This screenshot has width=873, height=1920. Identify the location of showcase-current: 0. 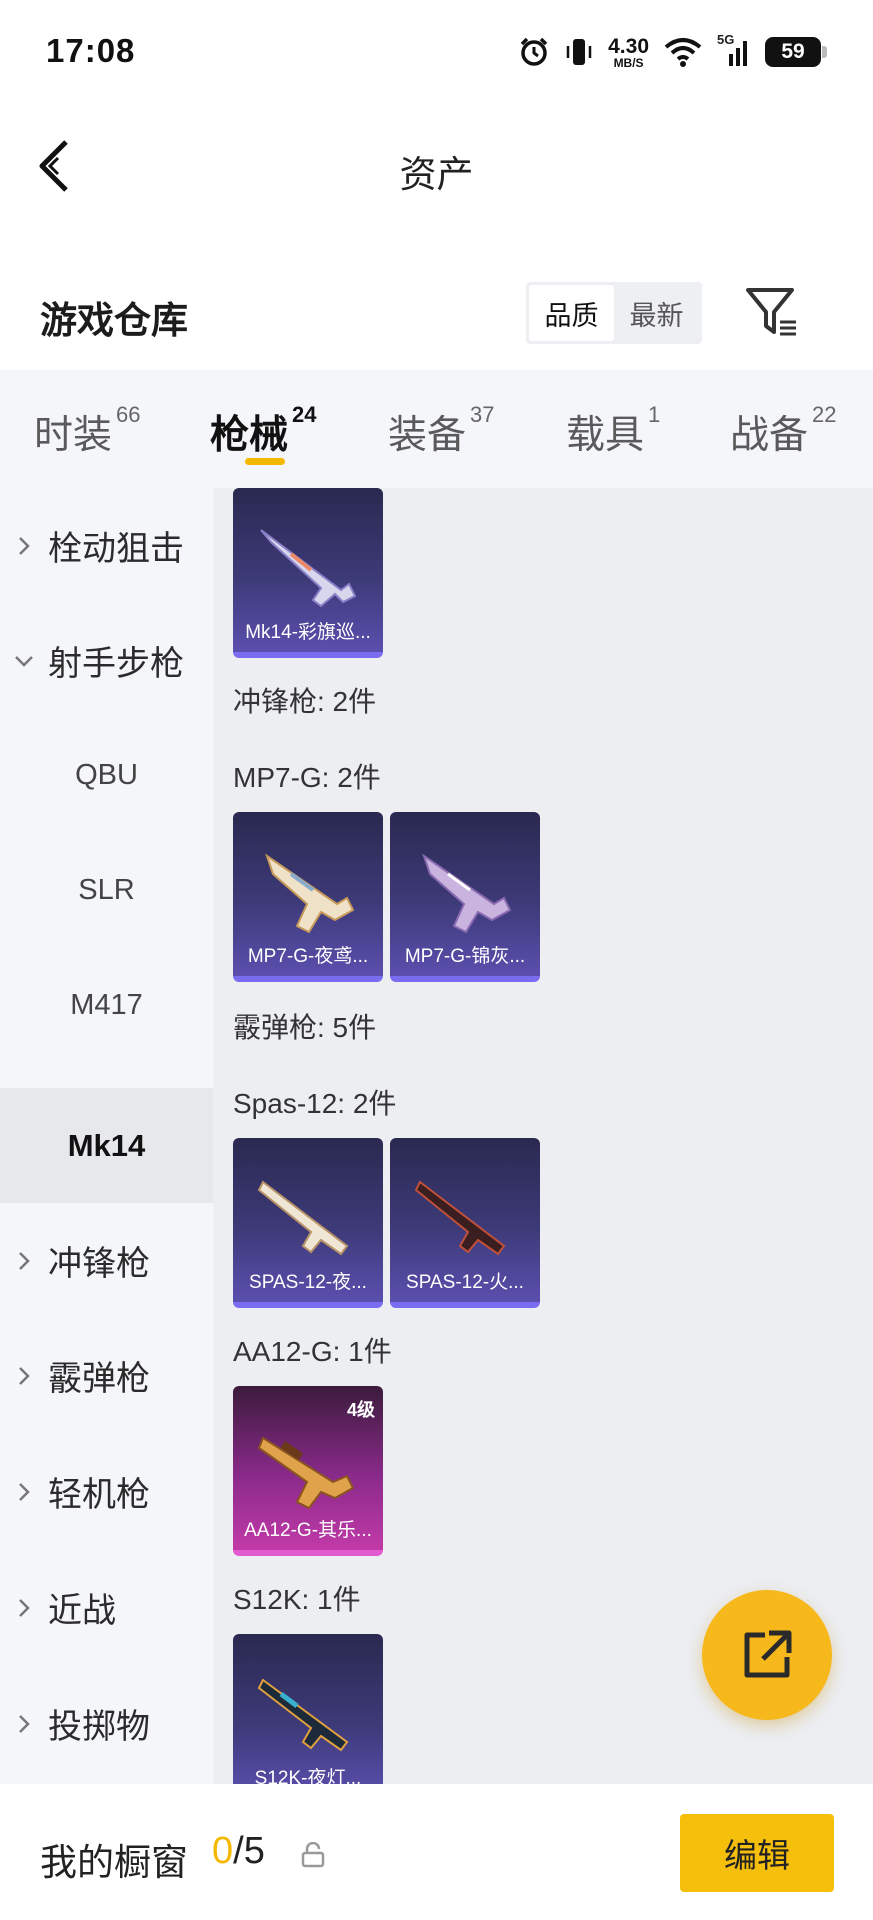
(223, 1851).